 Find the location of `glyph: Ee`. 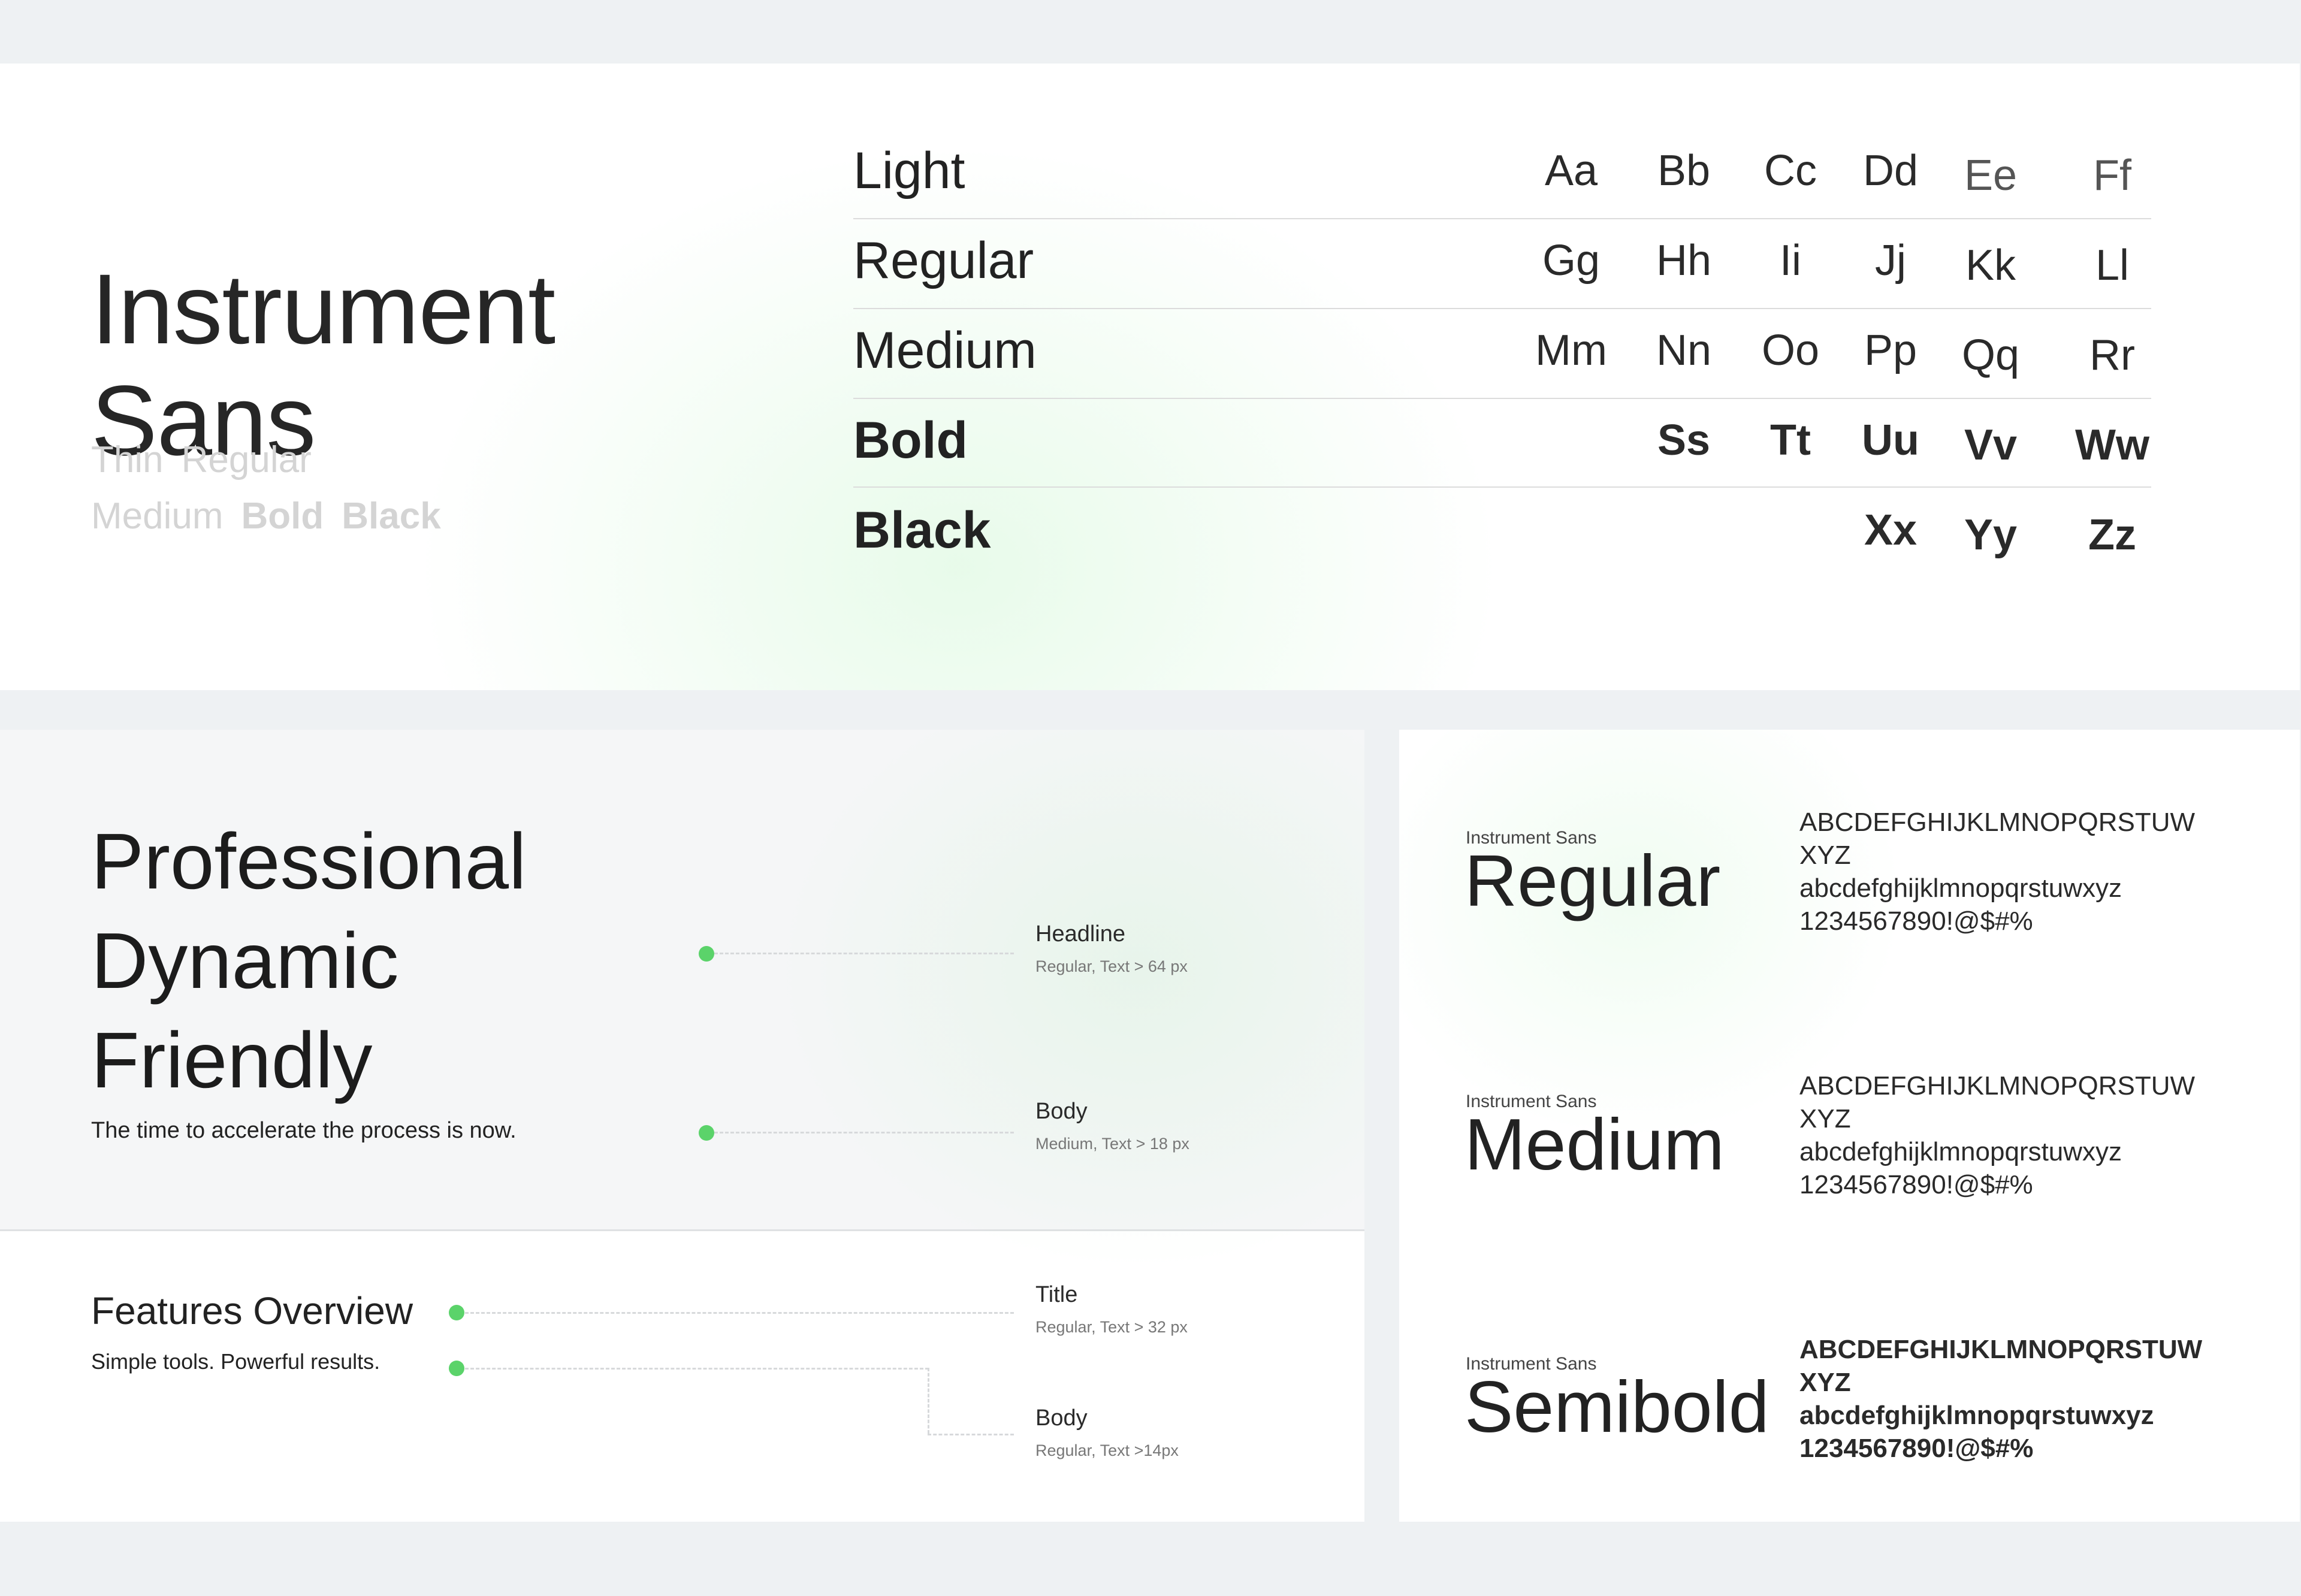

glyph: Ee is located at coordinates (1991, 176).